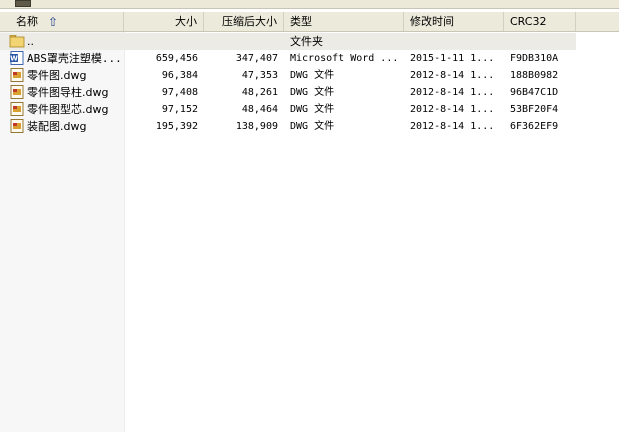  What do you see at coordinates (540, 21) in the screenshot?
I see `column-header-crc: CRC32` at bounding box center [540, 21].